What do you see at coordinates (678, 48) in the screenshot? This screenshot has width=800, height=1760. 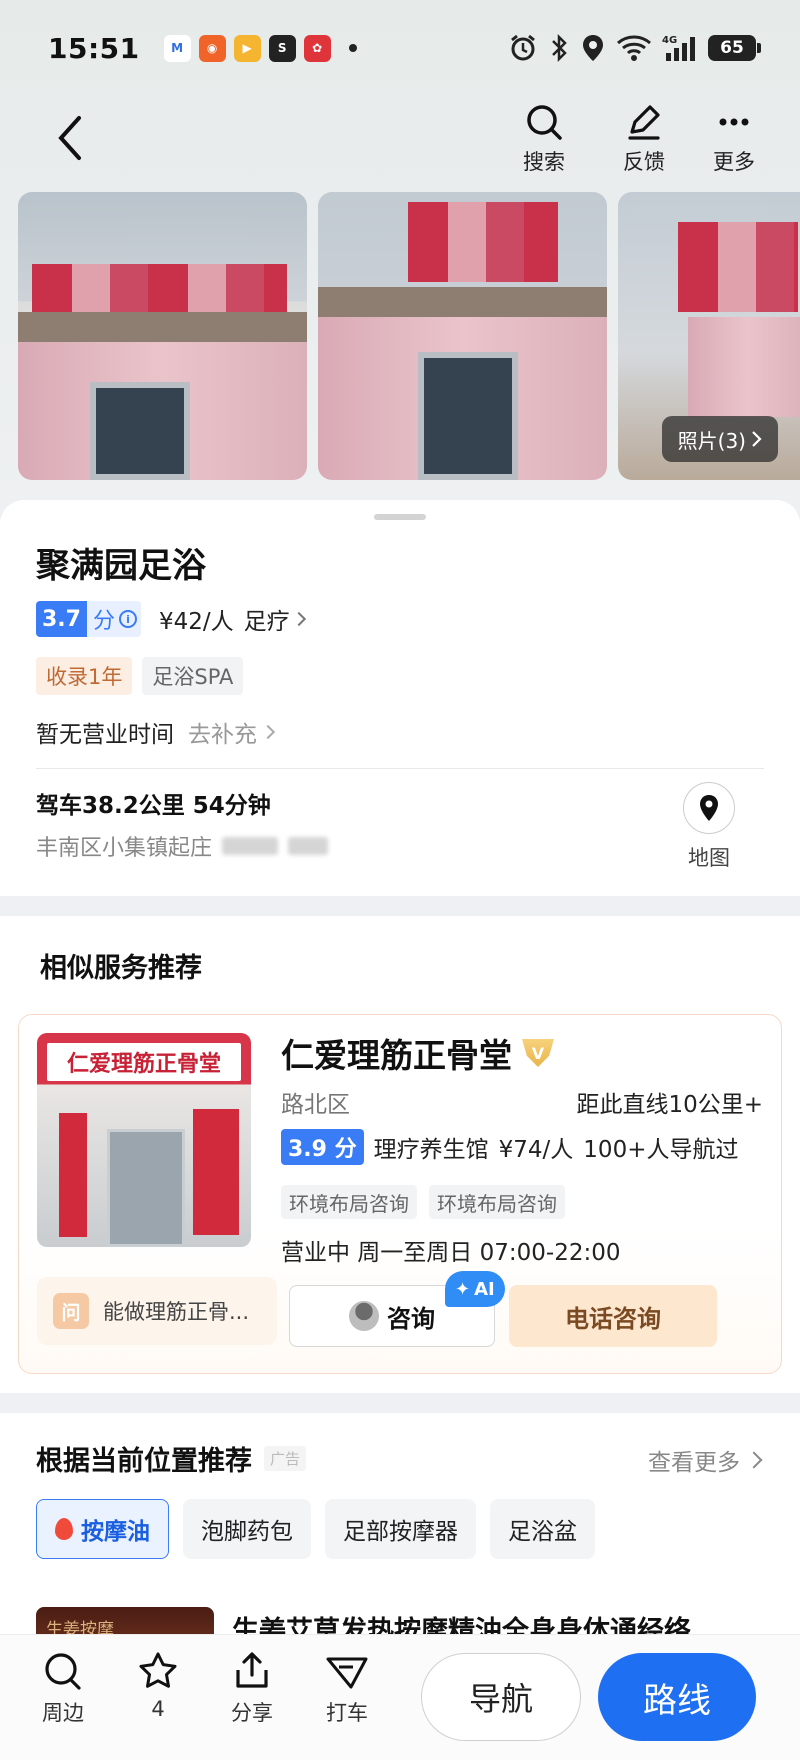 I see `signal-icon: 4G` at bounding box center [678, 48].